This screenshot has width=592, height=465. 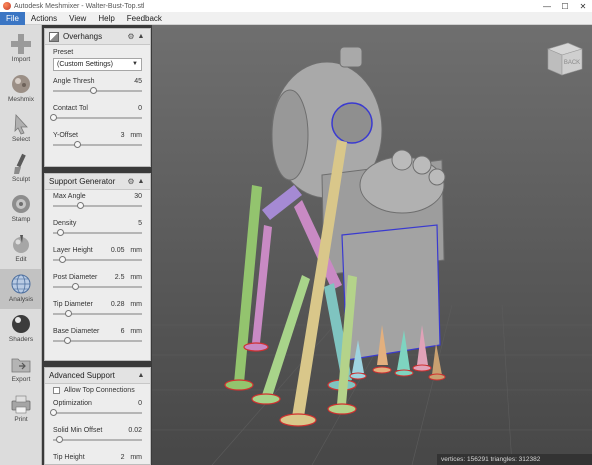 What do you see at coordinates (138, 81) in the screenshot?
I see `angle-thresh-value: 45` at bounding box center [138, 81].